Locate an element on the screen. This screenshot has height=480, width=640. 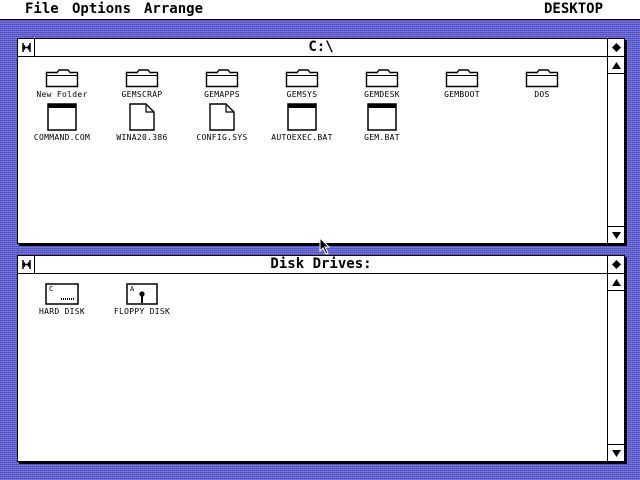
desktop-item: GEMDESK is located at coordinates (382, 84).